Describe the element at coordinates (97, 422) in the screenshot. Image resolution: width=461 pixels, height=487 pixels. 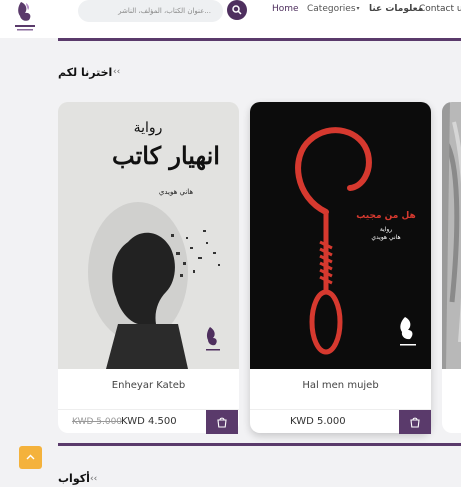
I see `old-price: KWD 5.000` at that location.